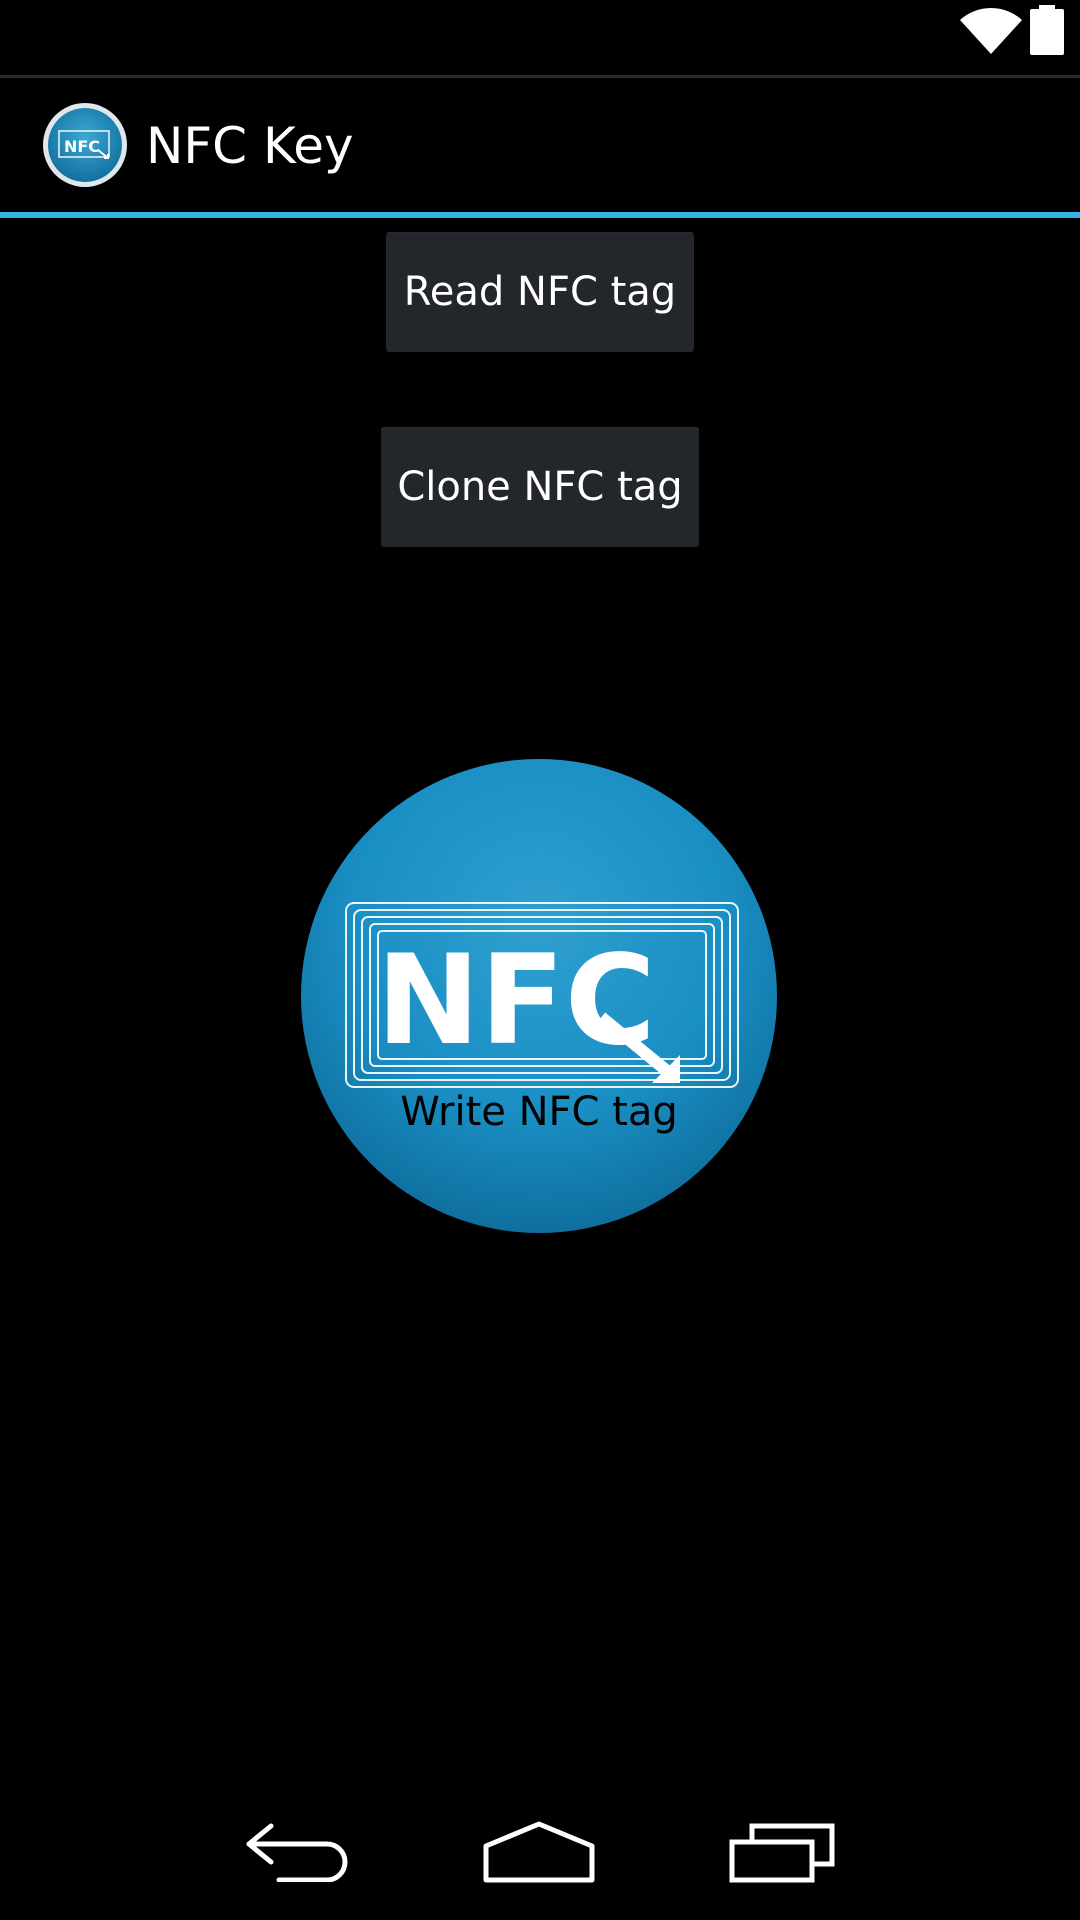 The image size is (1080, 1920). What do you see at coordinates (540, 292) in the screenshot?
I see `read-nfc-tag-button: Read NFC tag` at bounding box center [540, 292].